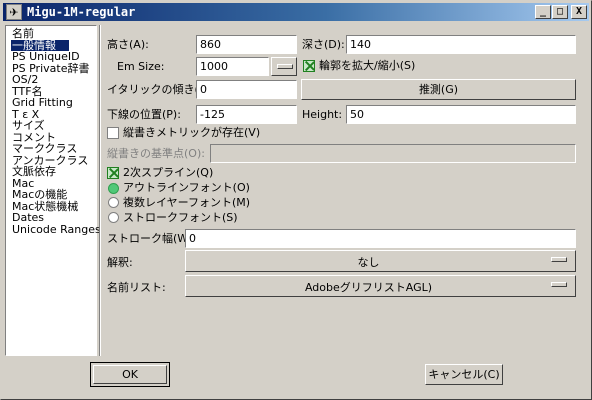  Describe the element at coordinates (120, 262) in the screenshot. I see `interpretation-label: 解釈:` at that location.